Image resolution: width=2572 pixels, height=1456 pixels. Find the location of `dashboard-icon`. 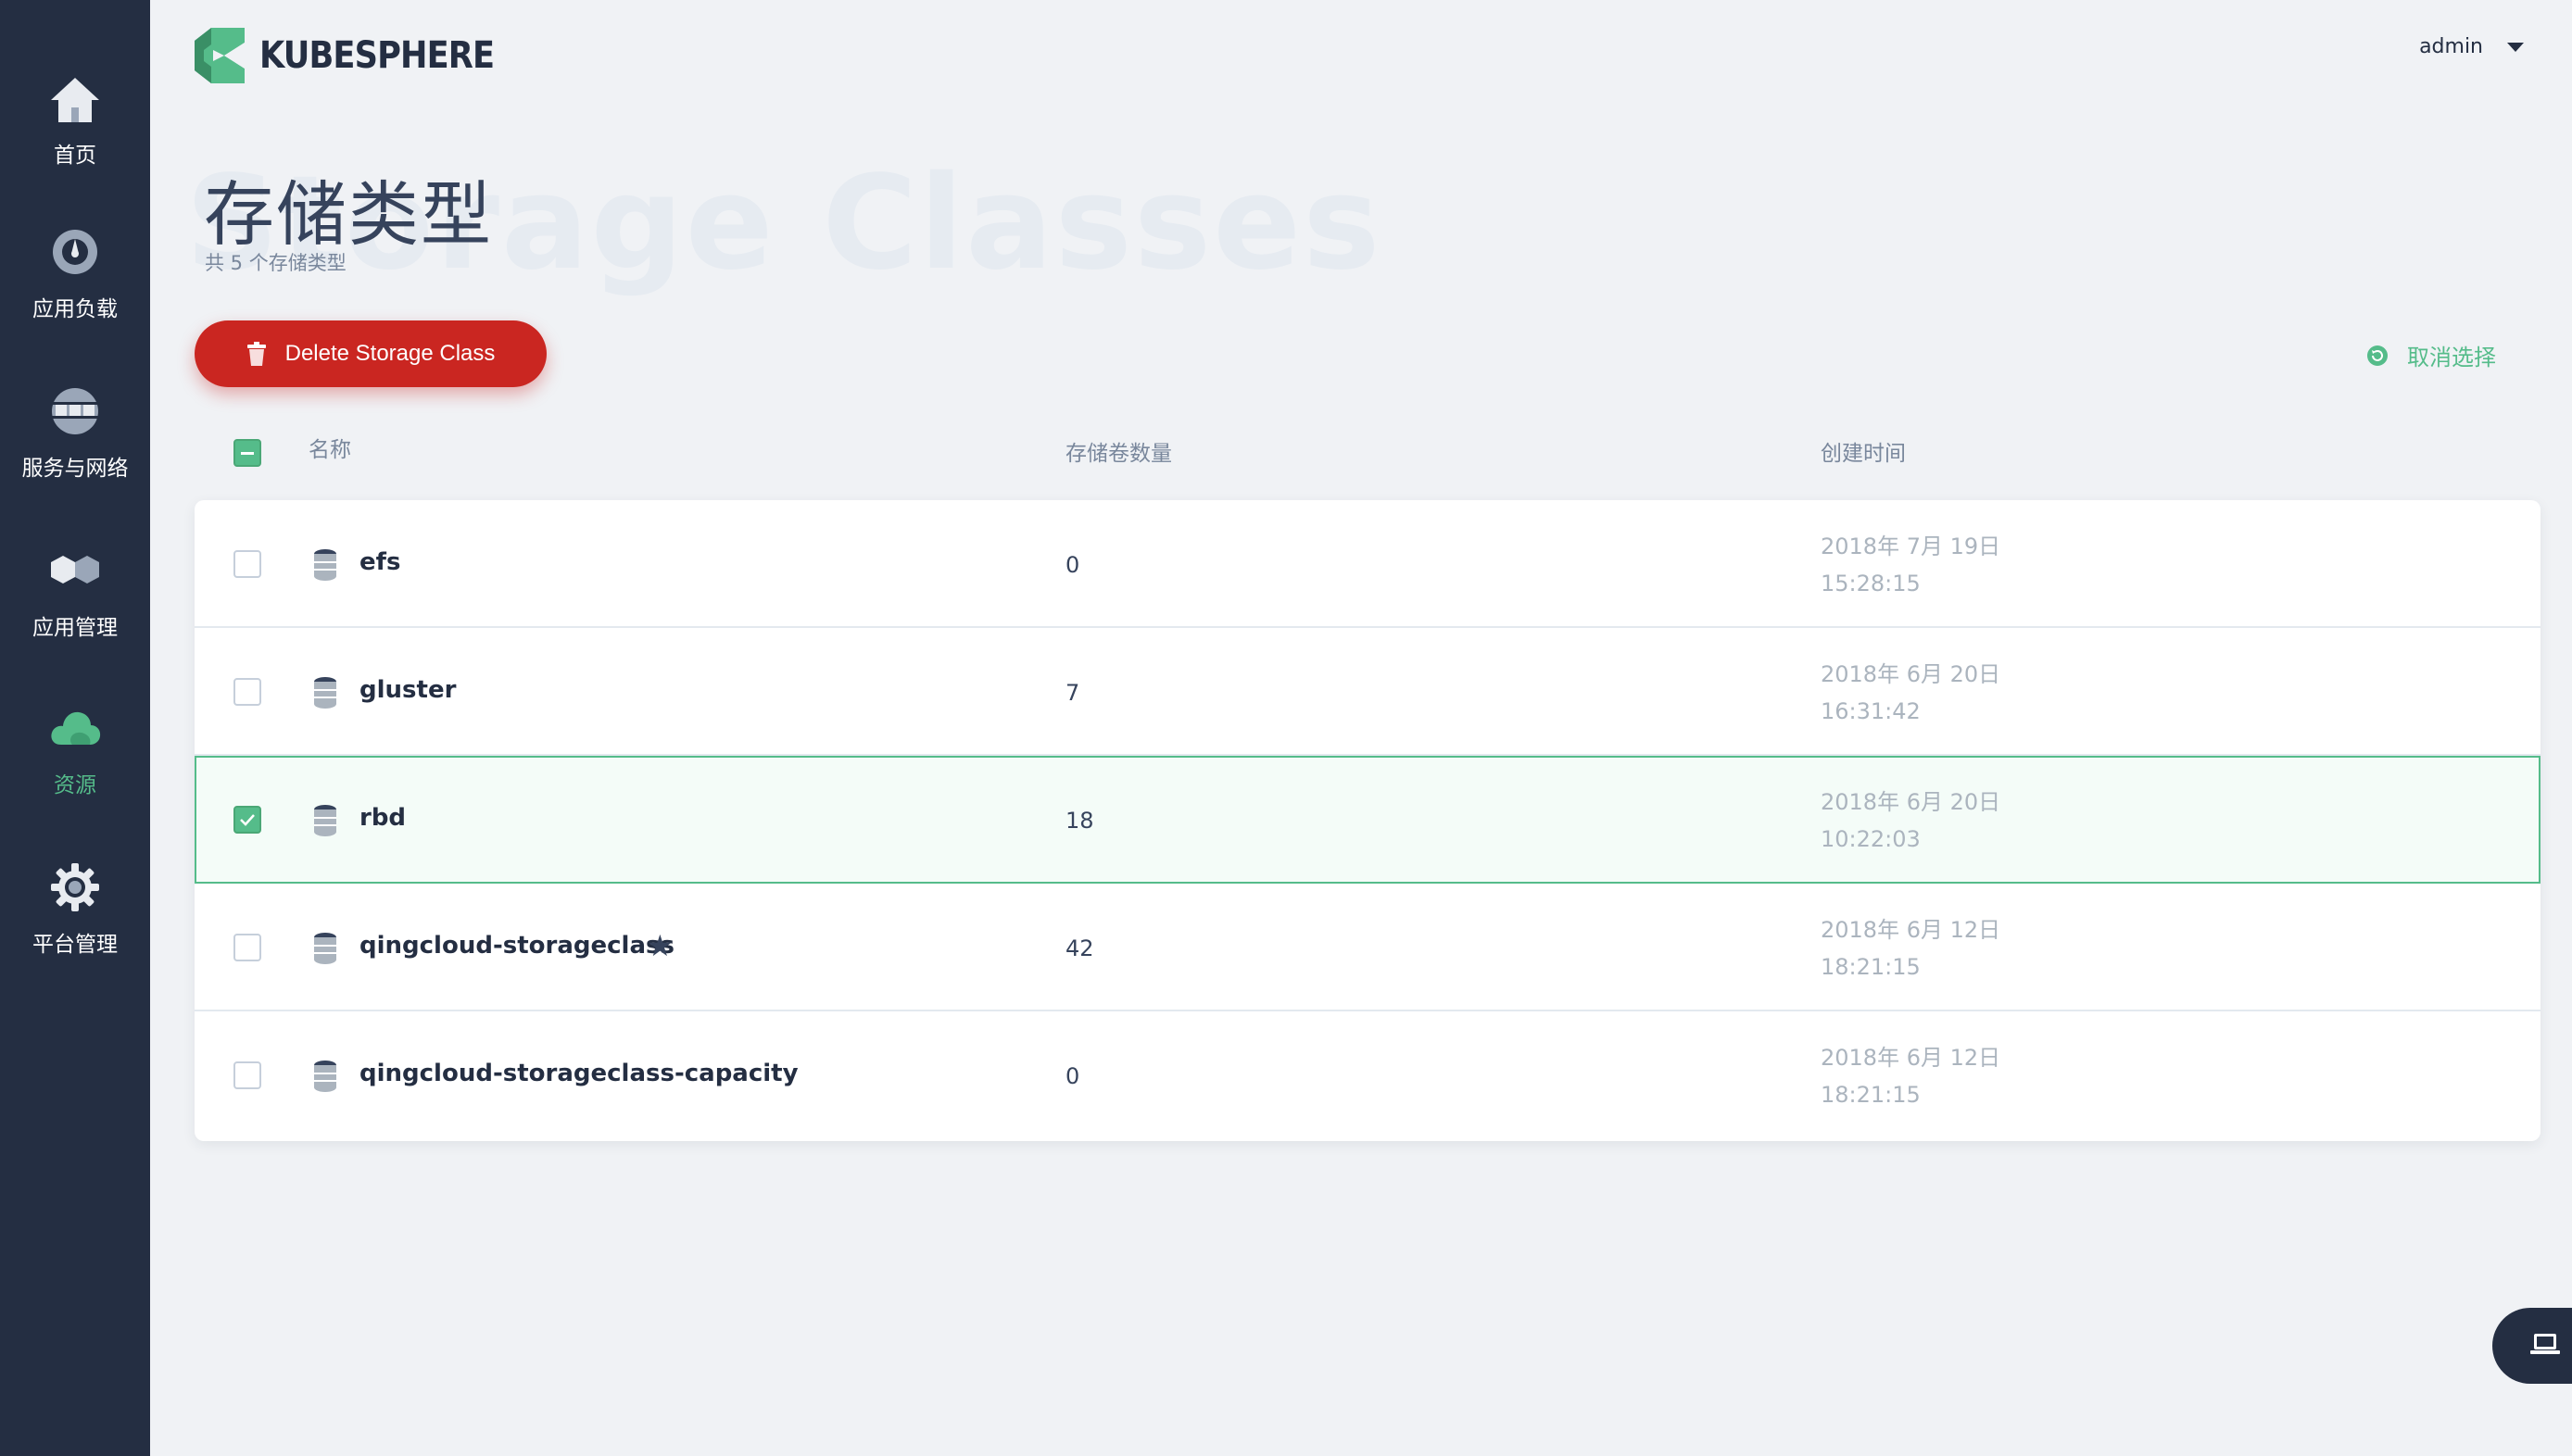

dashboard-icon is located at coordinates (75, 252).